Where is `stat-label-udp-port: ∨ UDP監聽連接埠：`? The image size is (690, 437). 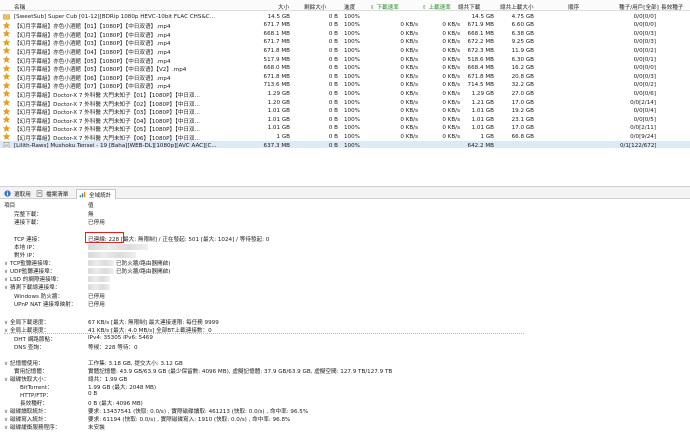 stat-label-udp-port: ∨ UDP監聽連接埠： is located at coordinates (29, 271).